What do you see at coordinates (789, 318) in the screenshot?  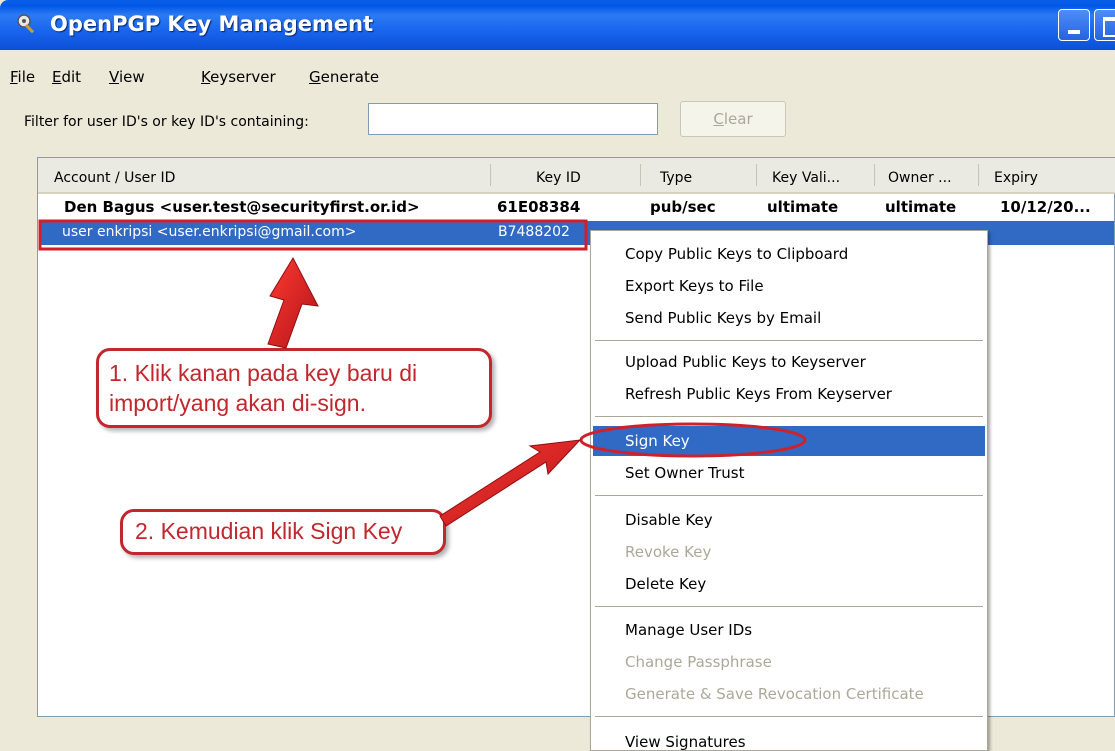 I see `menu-item-send-public-keys: Send Public Keys by Email` at bounding box center [789, 318].